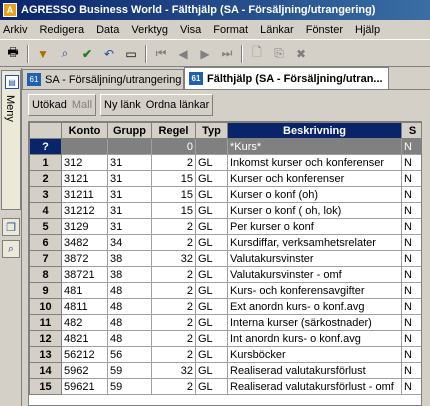  What do you see at coordinates (84, 194) in the screenshot?
I see `cell-konto: 31211` at bounding box center [84, 194].